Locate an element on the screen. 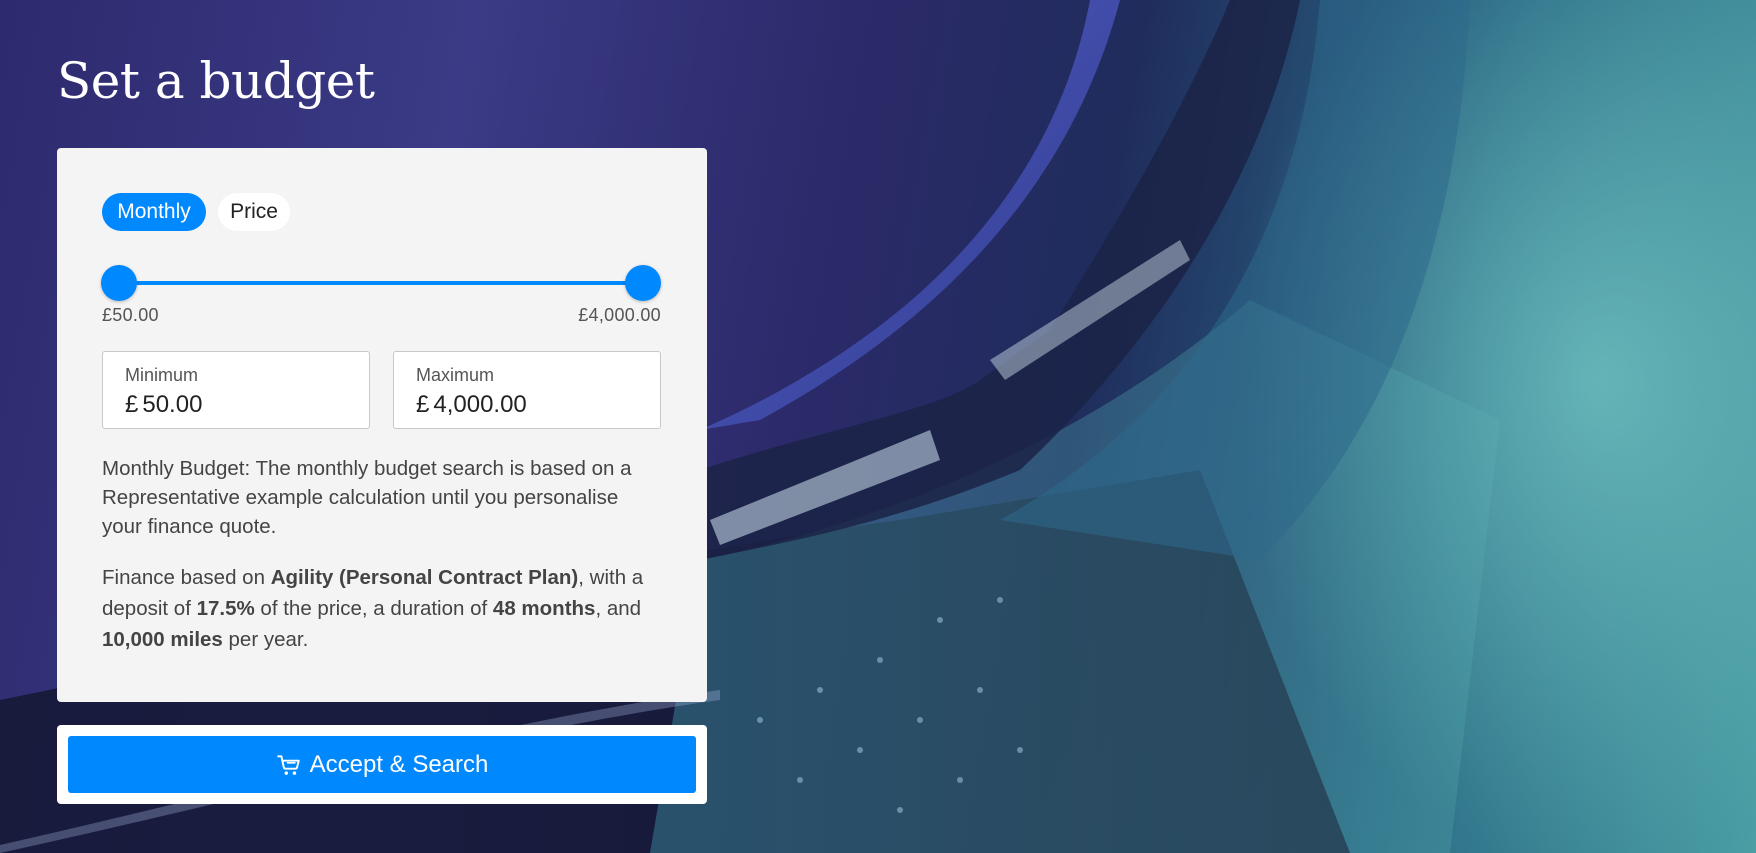 Image resolution: width=1756 pixels, height=853 pixels. cart-icon is located at coordinates (288, 764).